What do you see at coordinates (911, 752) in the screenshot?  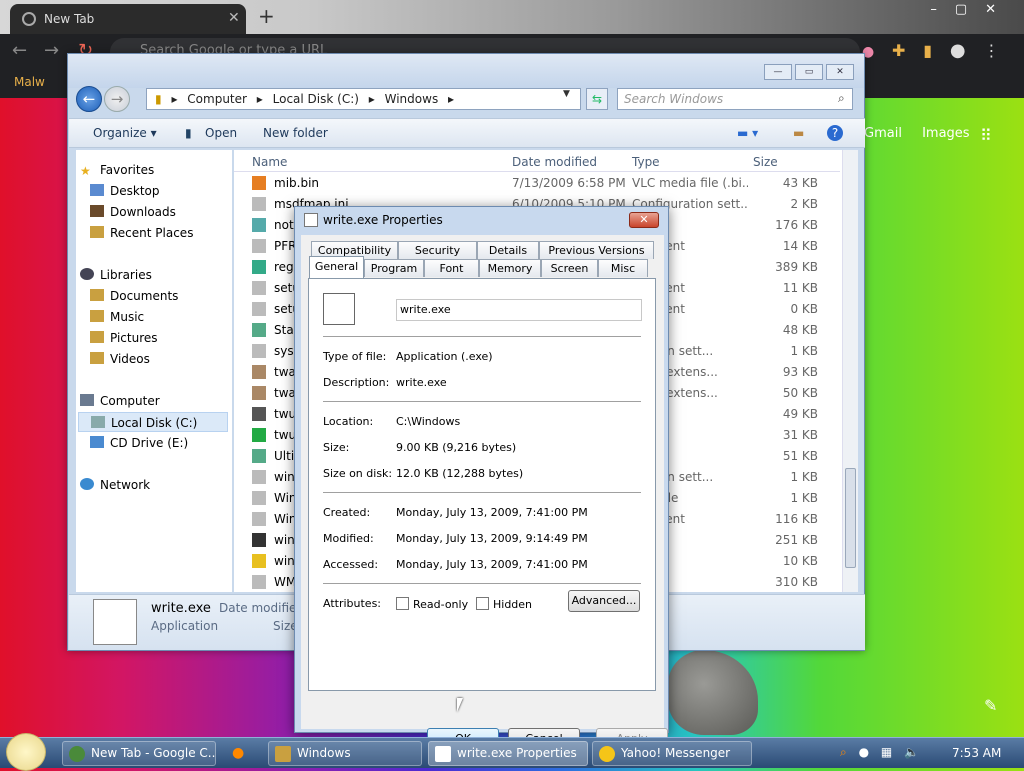 I see `volume-icon: 🔈` at bounding box center [911, 752].